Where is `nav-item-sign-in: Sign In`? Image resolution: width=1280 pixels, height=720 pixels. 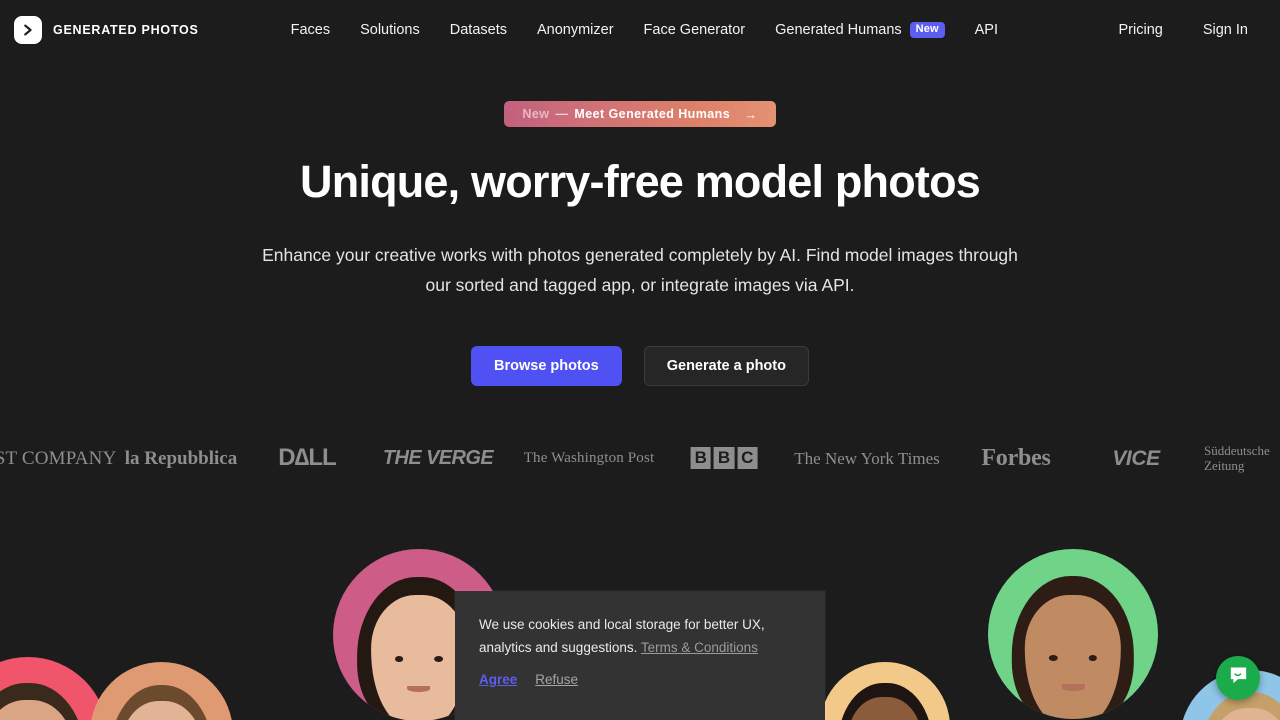 nav-item-sign-in: Sign In is located at coordinates (1225, 30).